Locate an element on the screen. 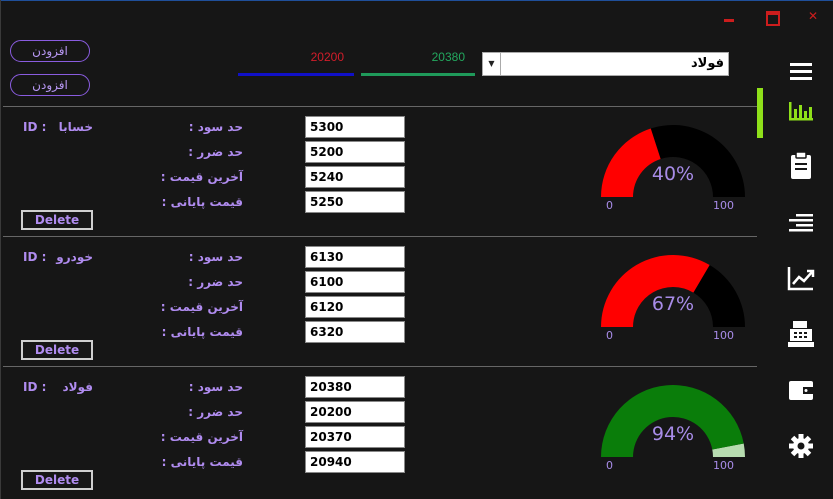  top-toolbar: افزودن افزودن 20200 20380 ▼ فولاد is located at coordinates (379, 68).